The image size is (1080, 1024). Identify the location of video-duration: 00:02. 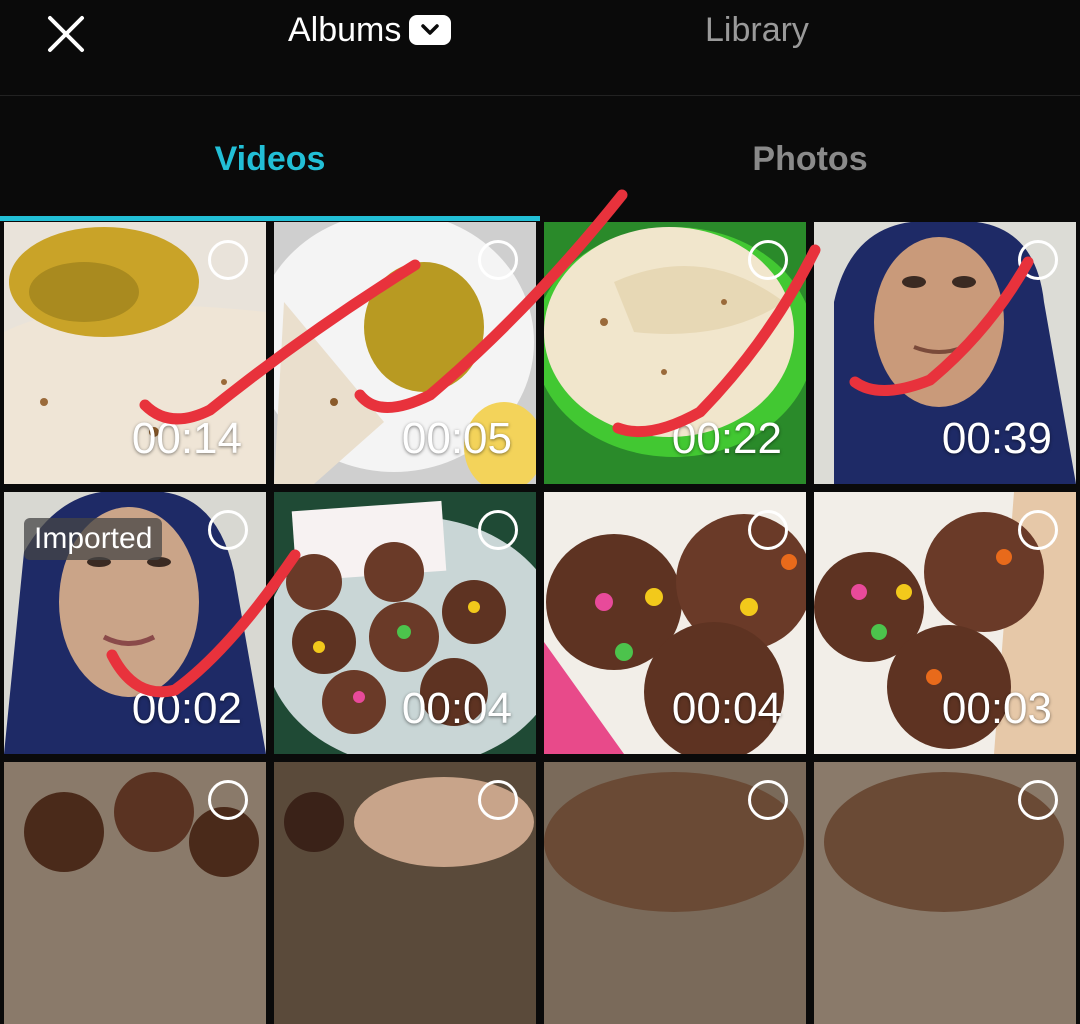
(186, 708).